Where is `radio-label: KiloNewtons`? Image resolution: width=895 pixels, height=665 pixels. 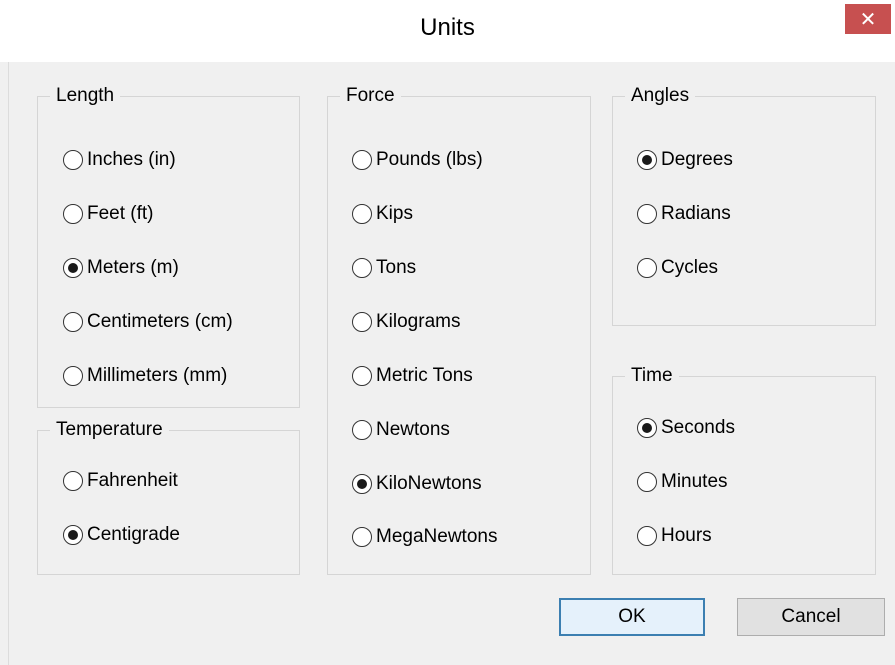 radio-label: KiloNewtons is located at coordinates (429, 483).